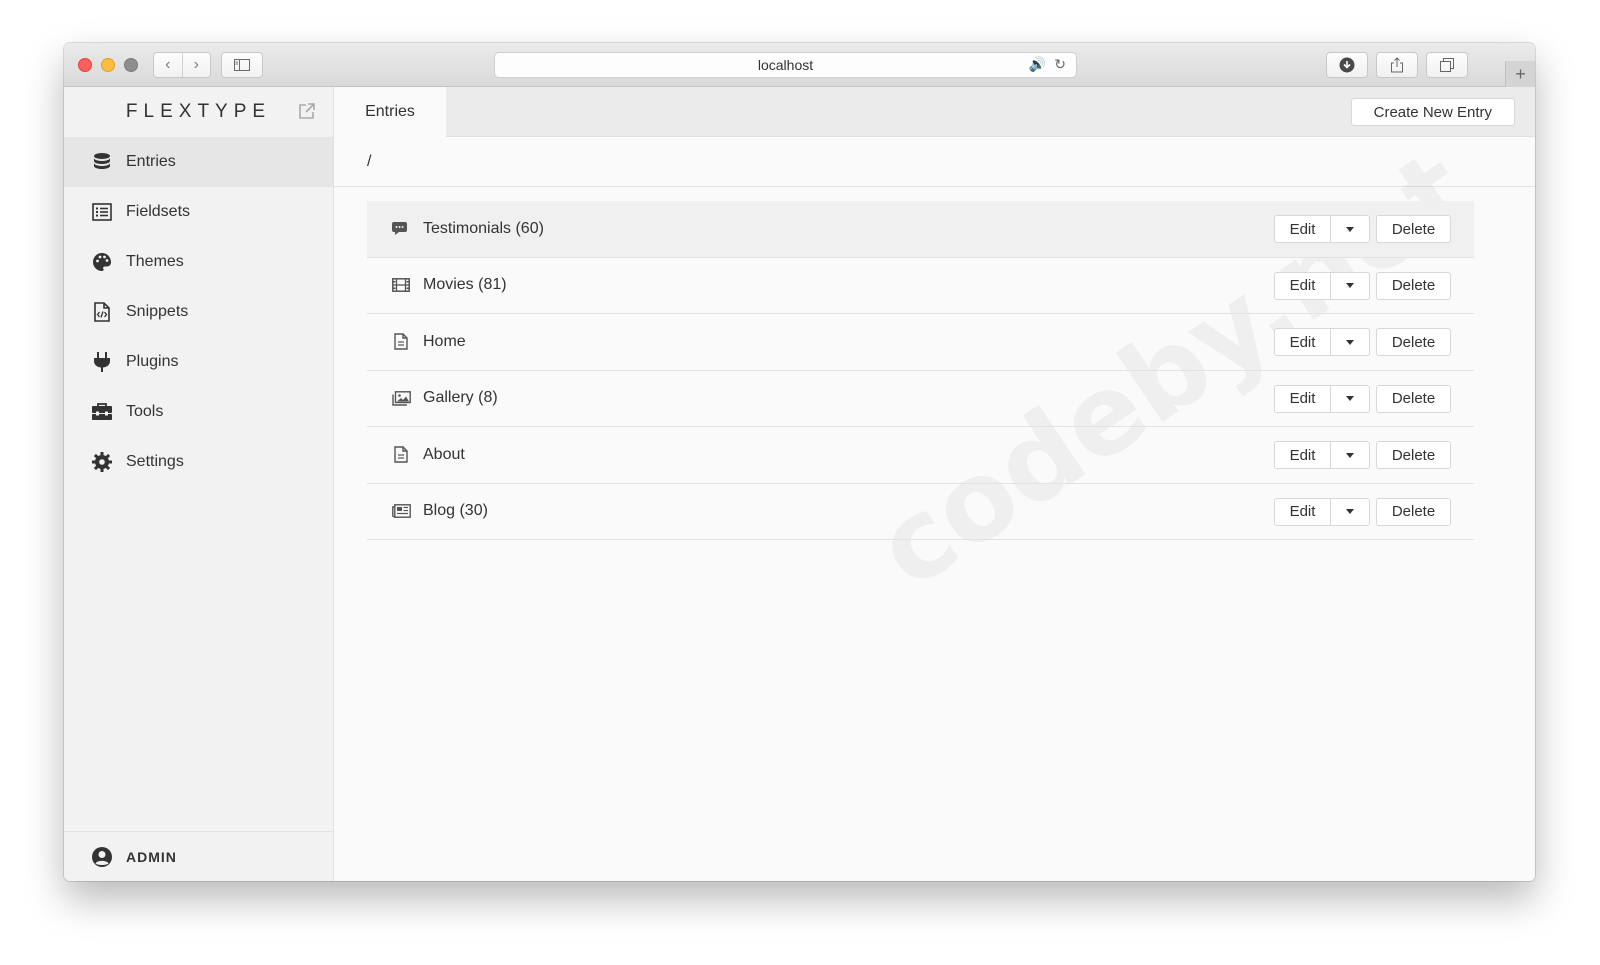 The height and width of the screenshot is (965, 1600). I want to click on list-item: About Edit Delete, so click(920, 455).